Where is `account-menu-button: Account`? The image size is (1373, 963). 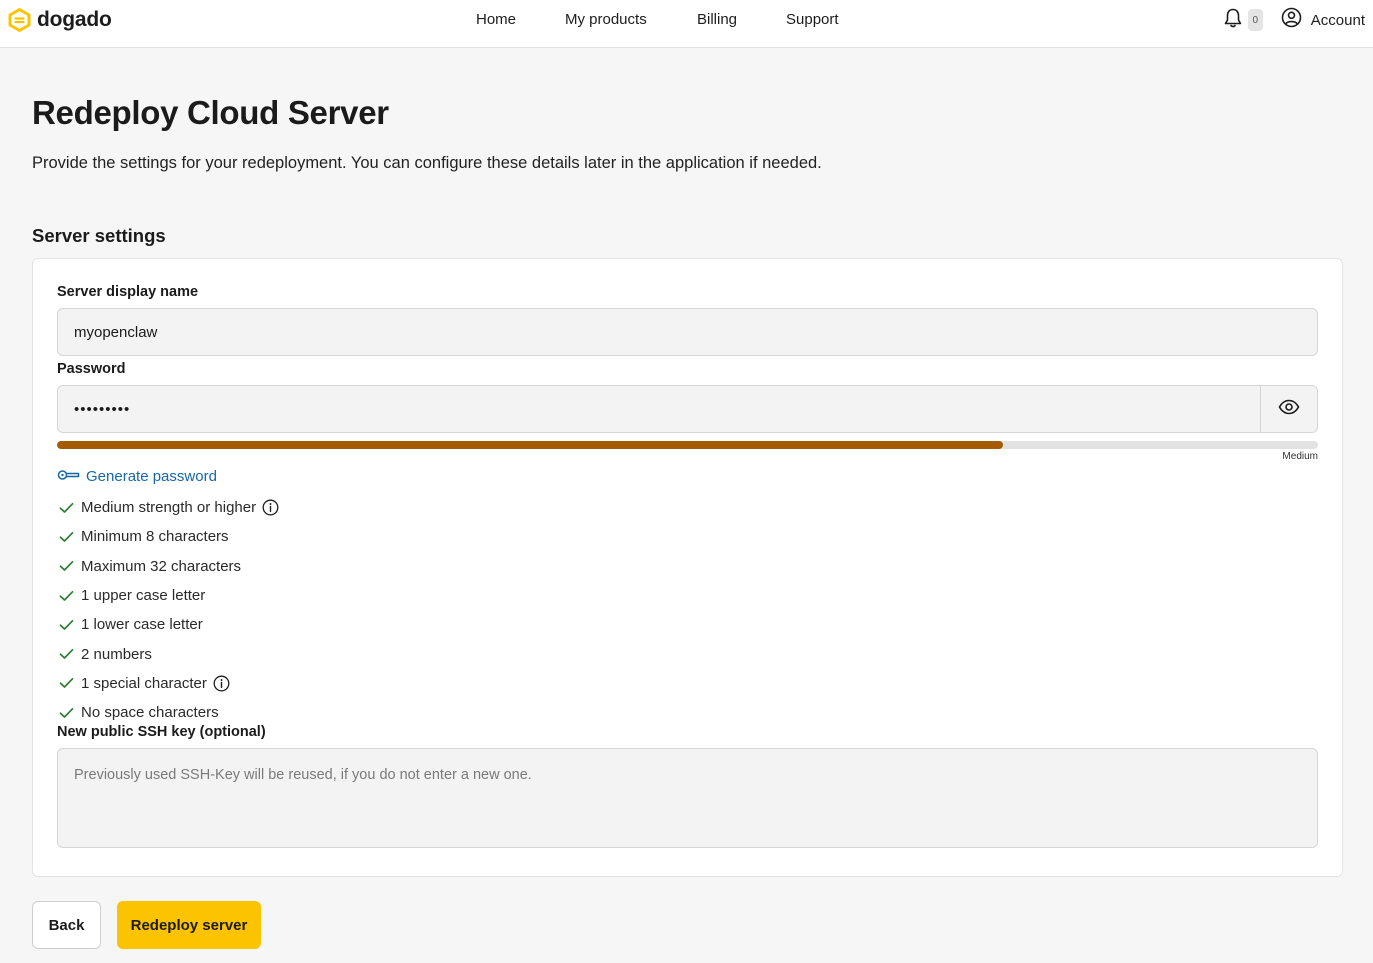
account-menu-button: Account is located at coordinates (1323, 20).